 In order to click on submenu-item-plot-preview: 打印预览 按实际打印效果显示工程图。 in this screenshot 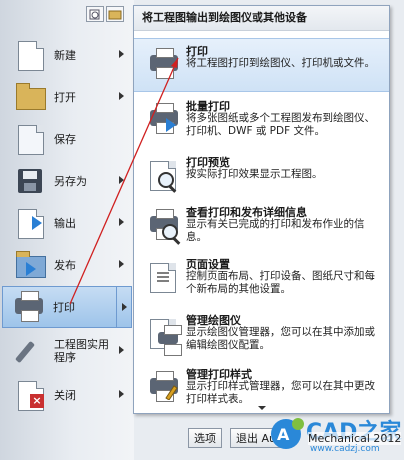, I will do `click(261, 176)`.